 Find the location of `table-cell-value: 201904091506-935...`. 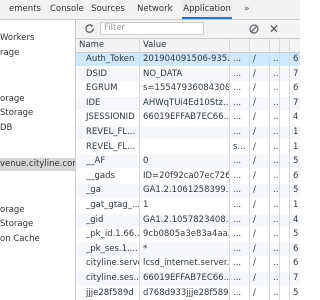

table-cell-value: 201904091506-935... is located at coordinates (186, 59).